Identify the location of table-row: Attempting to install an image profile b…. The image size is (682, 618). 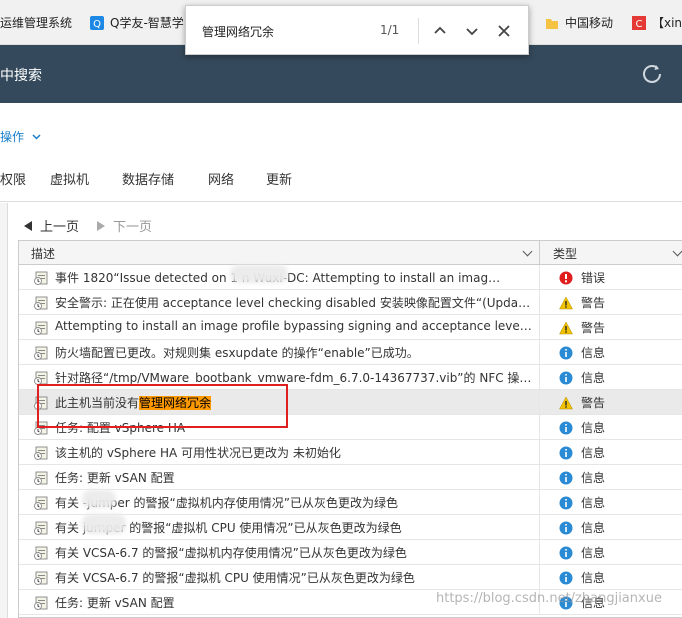
(350, 327).